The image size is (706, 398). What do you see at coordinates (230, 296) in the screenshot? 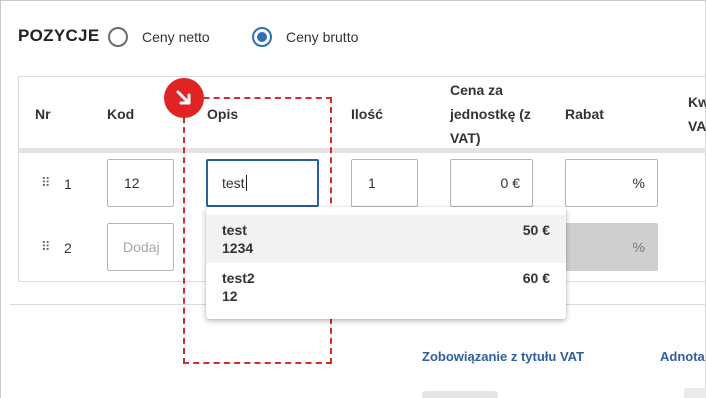
I see `suggestion-code: 12` at bounding box center [230, 296].